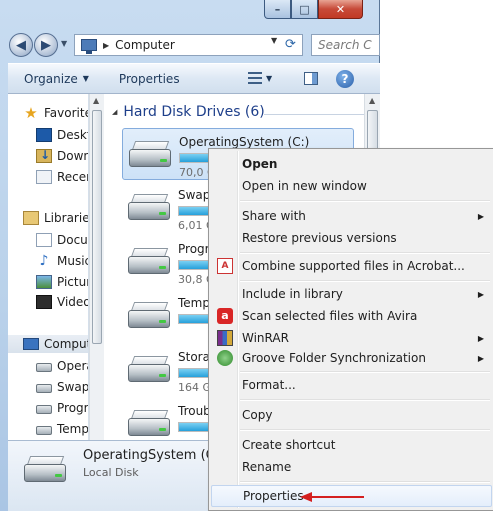 The image size is (493, 511). I want to click on address-bar: ▶ Computer ▼ ⟳, so click(188, 45).